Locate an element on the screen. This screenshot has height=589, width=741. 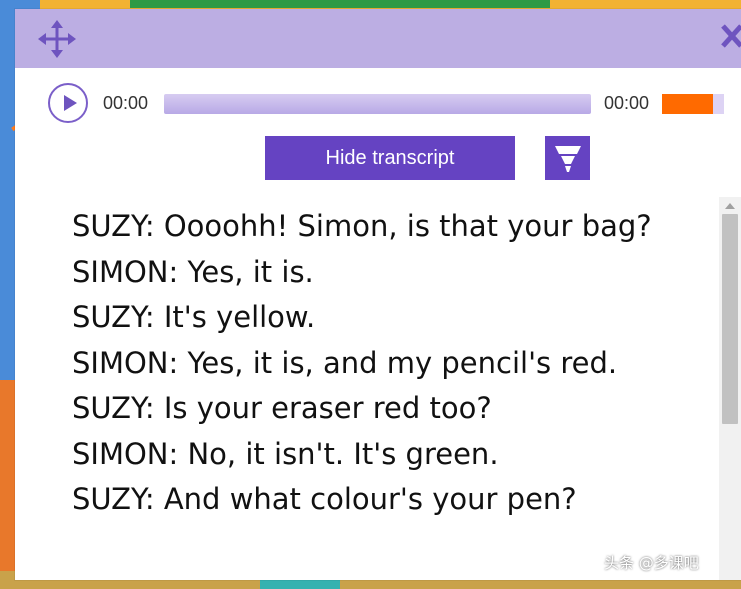
transcript-line: SIMON: Yes, it is, and my pencil's red. is located at coordinates (345, 362).